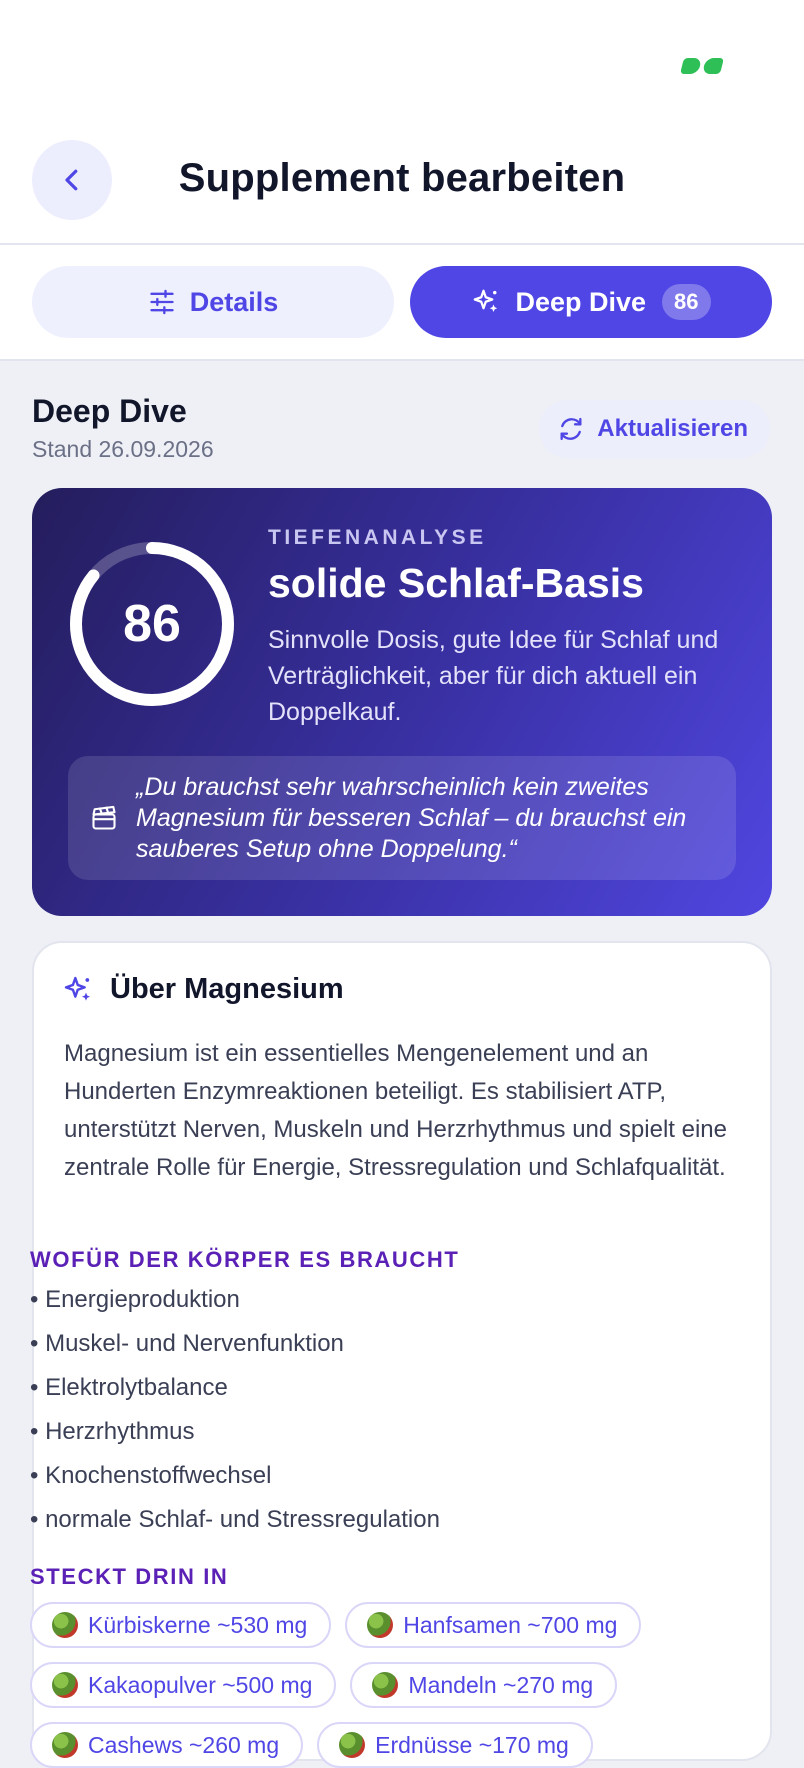 The image size is (804, 1768). I want to click on section-header: Deep Dive Stand 26.09.2026, so click(123, 428).